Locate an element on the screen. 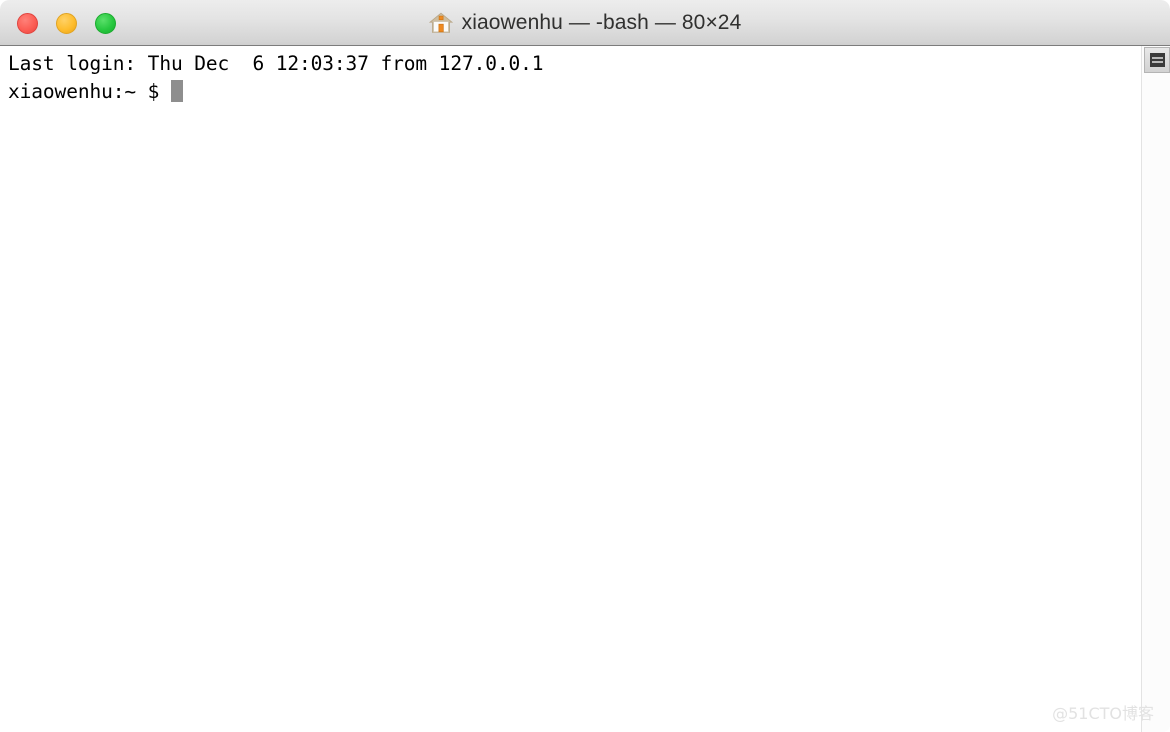 This screenshot has height=732, width=1170. vertical-scrollbar is located at coordinates (1155, 389).